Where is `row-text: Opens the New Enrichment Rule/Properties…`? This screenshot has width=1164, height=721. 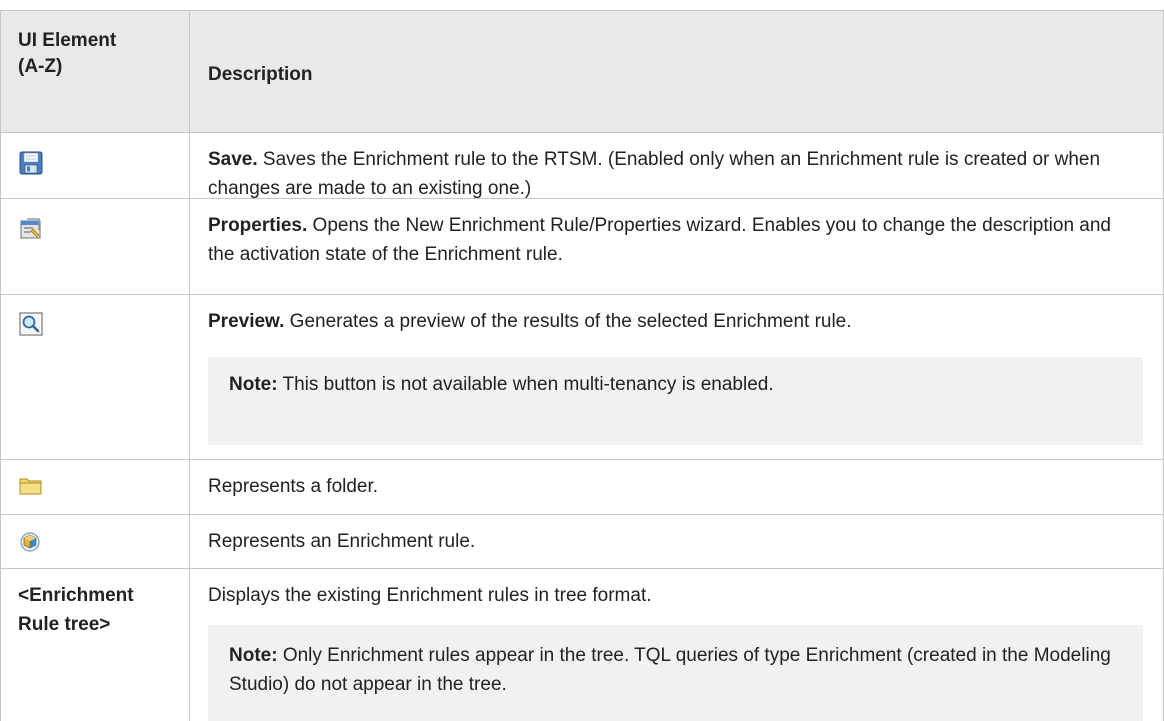
row-text: Opens the New Enrichment Rule/Properties… is located at coordinates (659, 240).